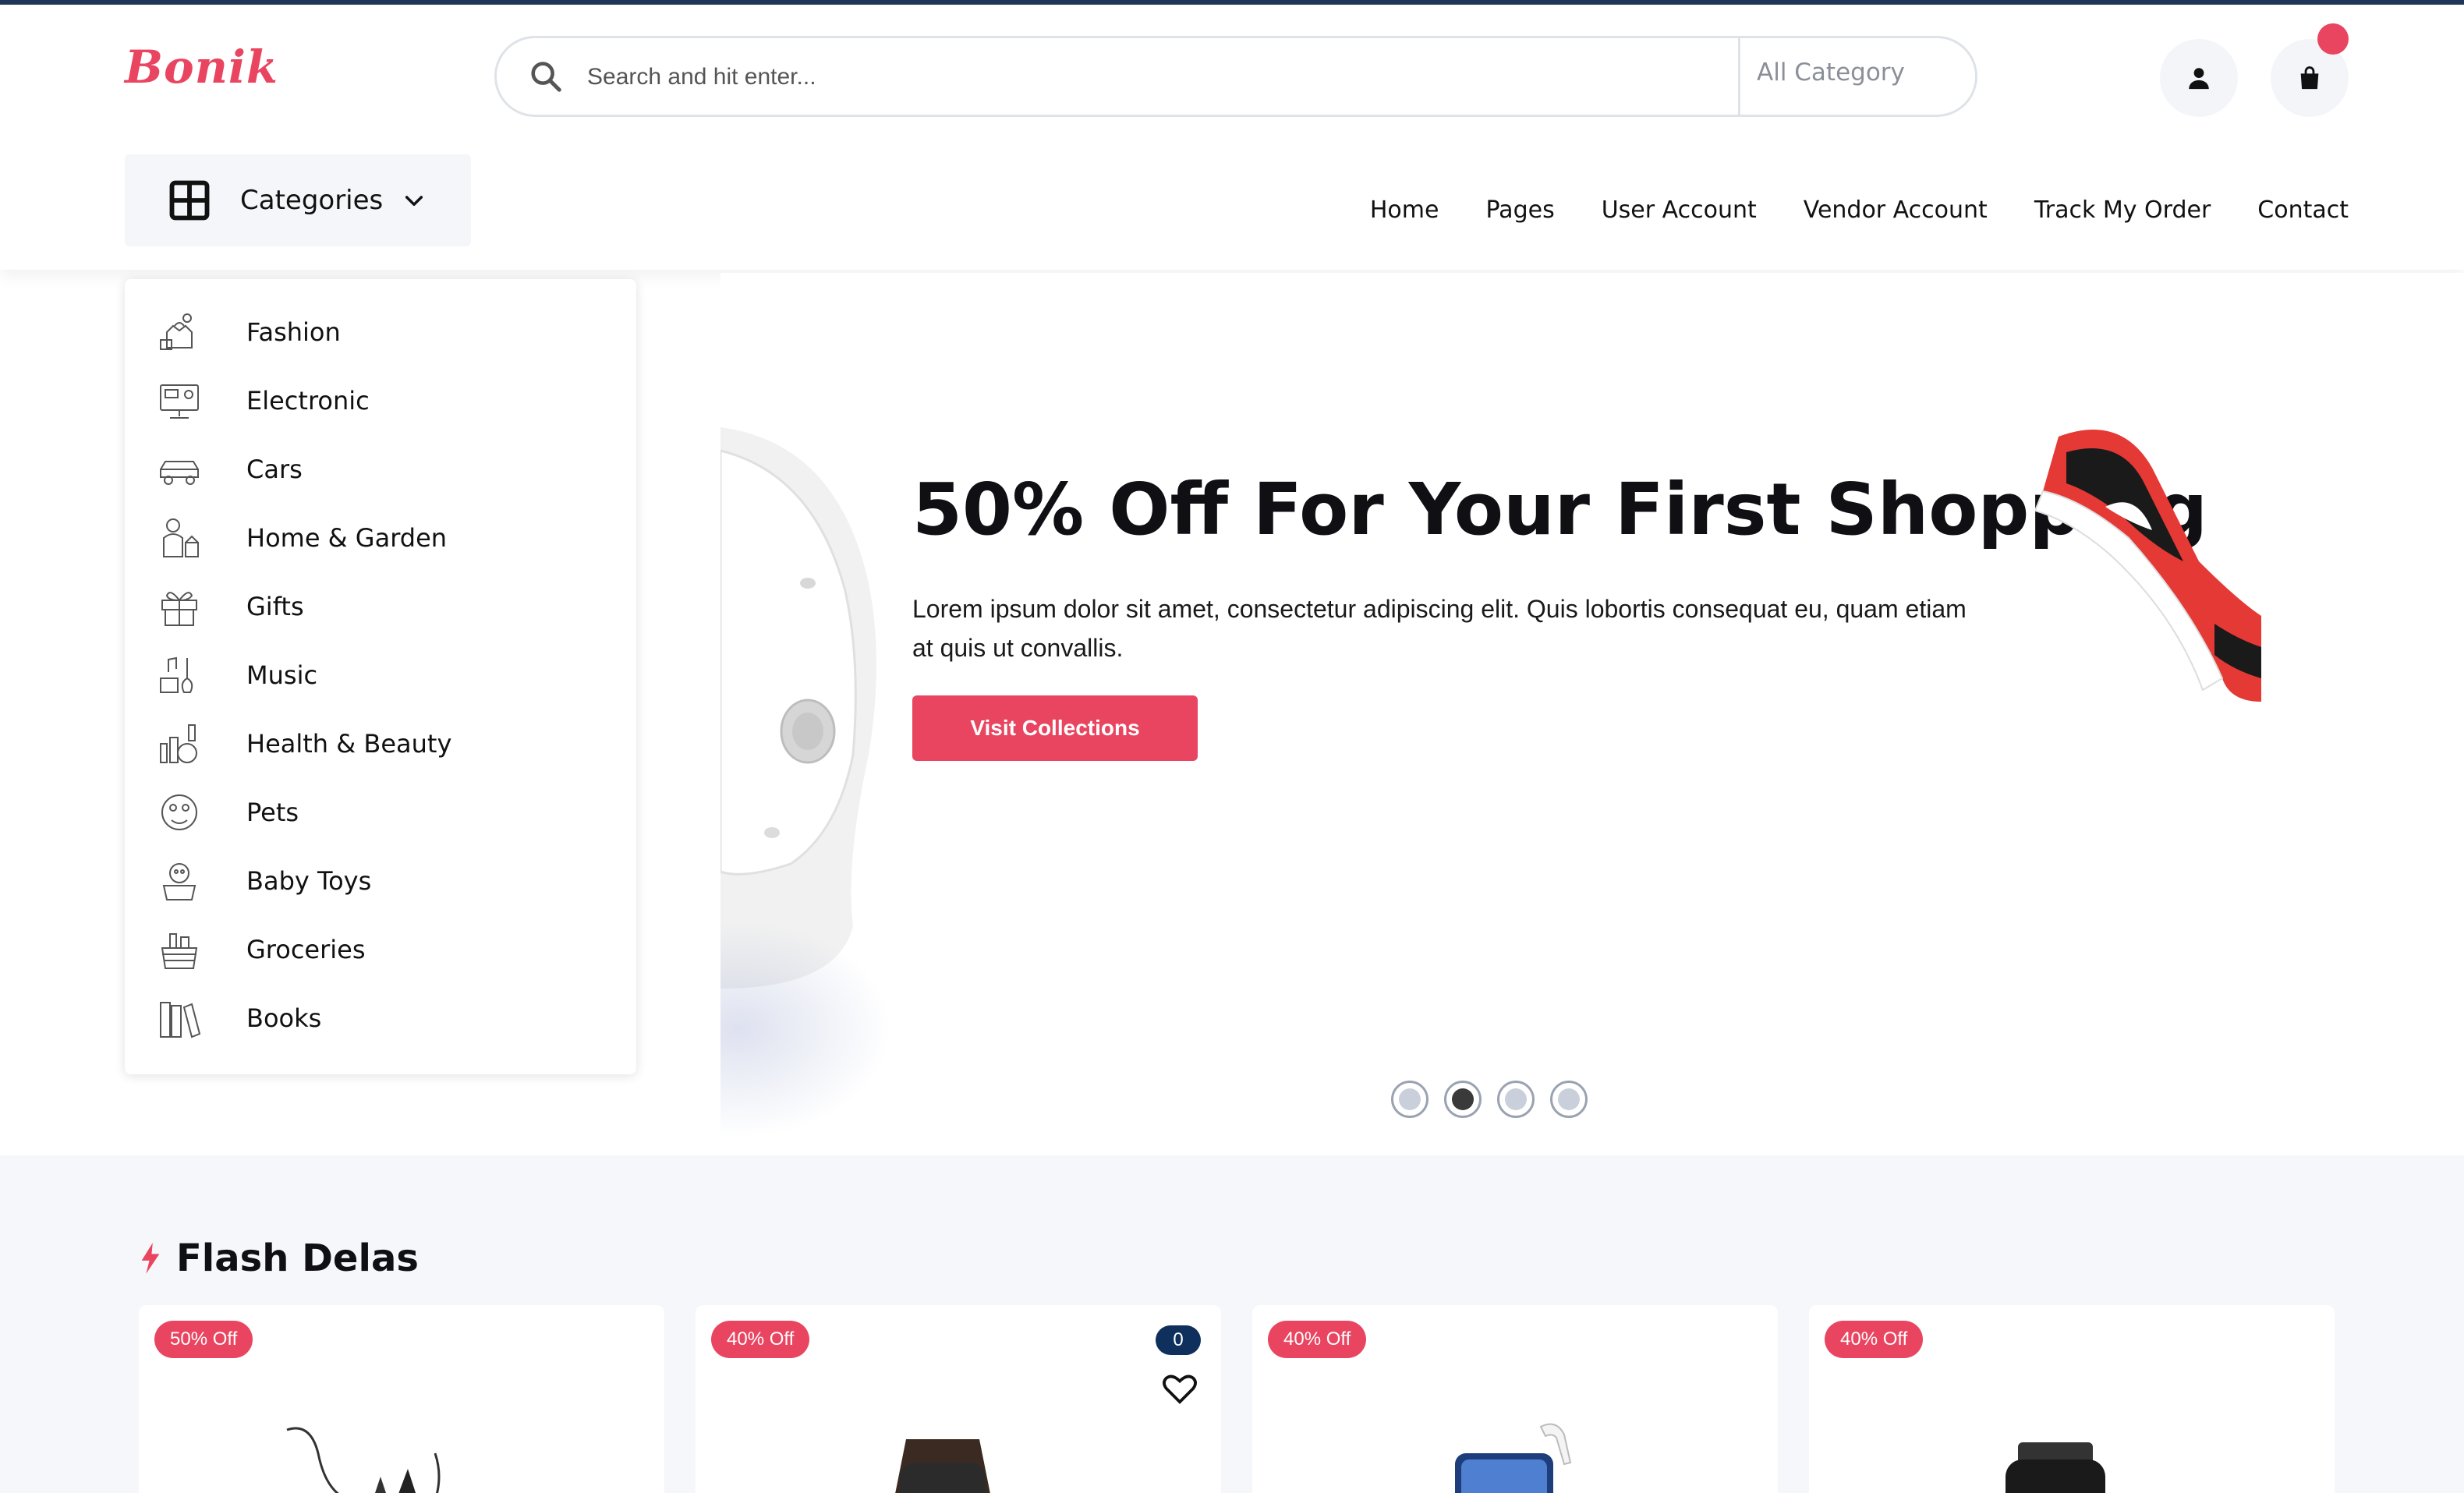 This screenshot has height=1493, width=2464. I want to click on nav-home: Home, so click(1405, 210).